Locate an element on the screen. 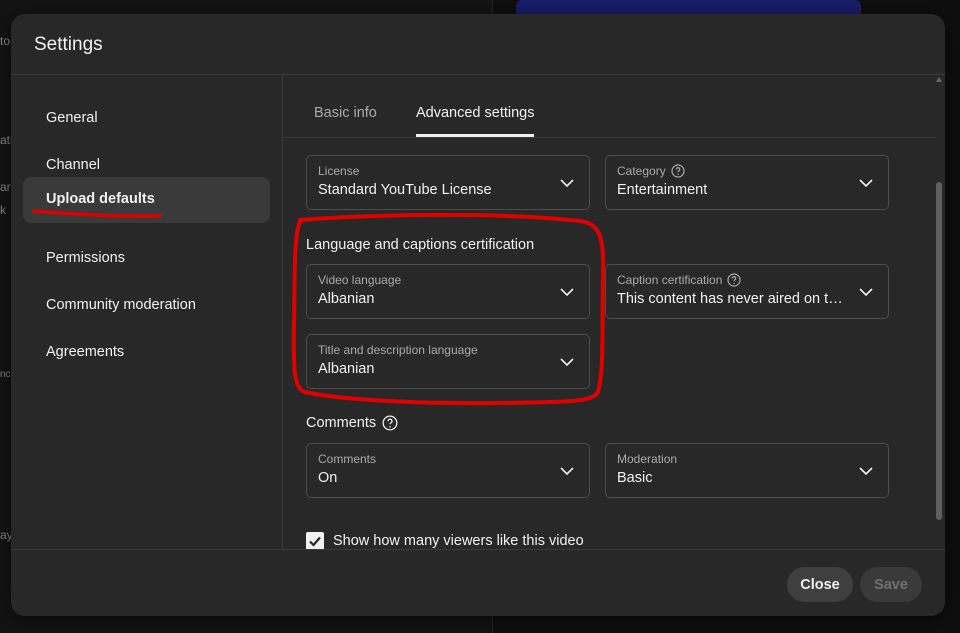 The width and height of the screenshot is (960, 633). field-label-row: Category is located at coordinates (651, 171).